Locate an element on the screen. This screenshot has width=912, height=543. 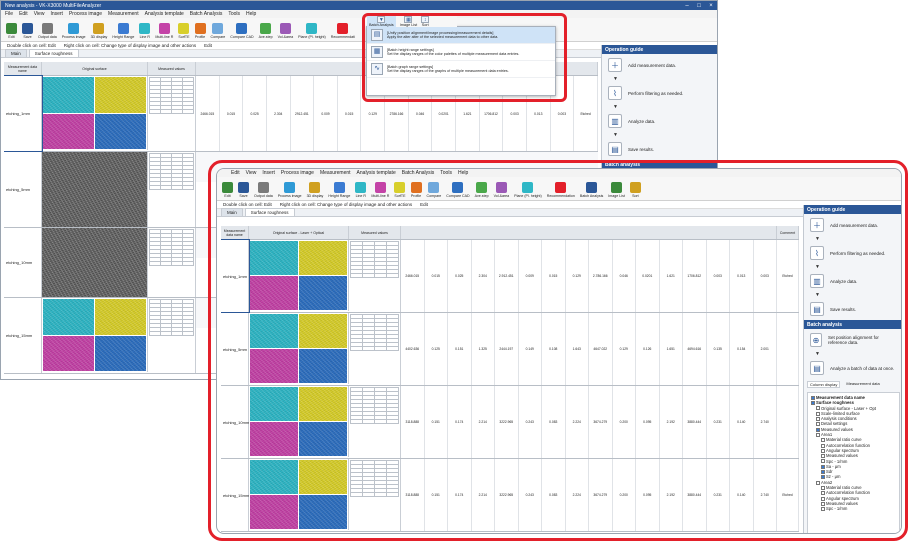
ribbon-line-r-button: Line R is located at coordinates (144, 29).